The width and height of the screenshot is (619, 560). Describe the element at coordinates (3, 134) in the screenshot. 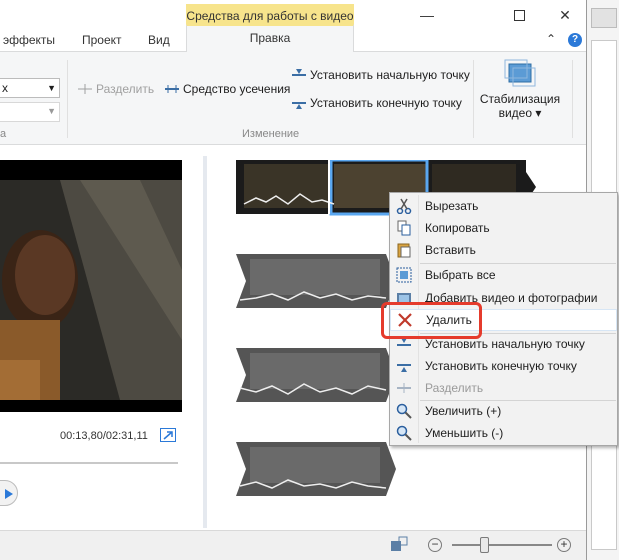

I see `group-label-left: а` at that location.